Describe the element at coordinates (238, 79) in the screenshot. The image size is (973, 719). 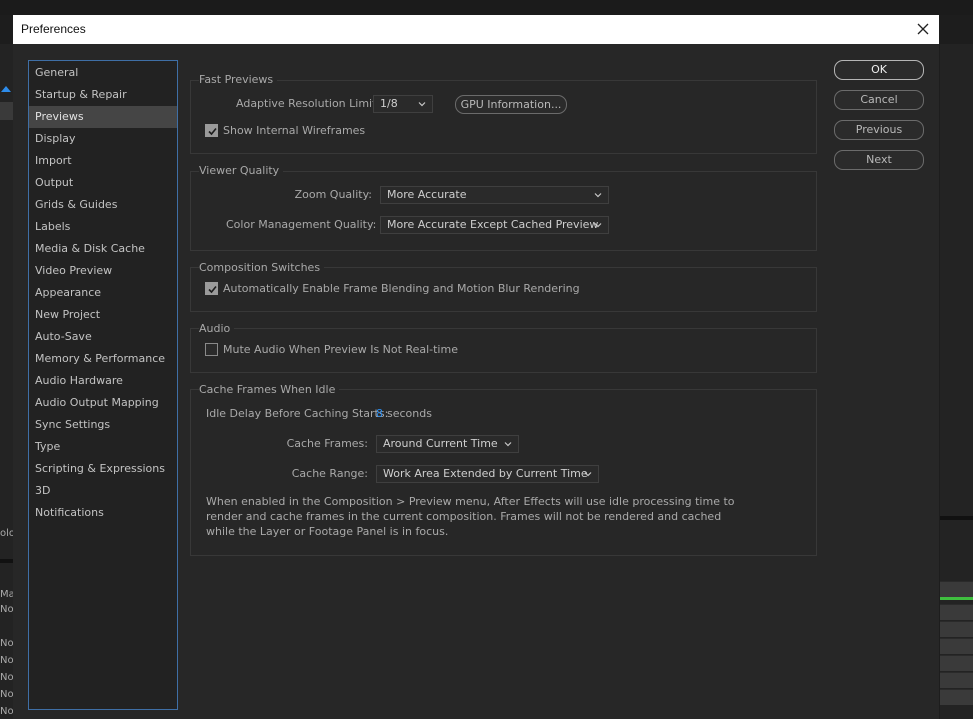
I see `fast-previews-title: Fast Previews` at that location.